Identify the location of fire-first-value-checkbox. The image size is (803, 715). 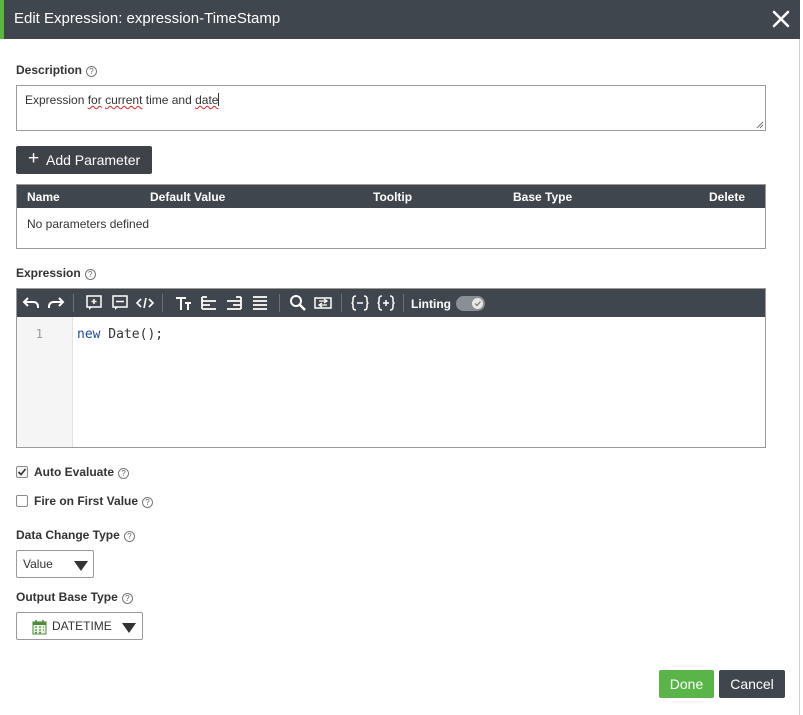
(22, 501).